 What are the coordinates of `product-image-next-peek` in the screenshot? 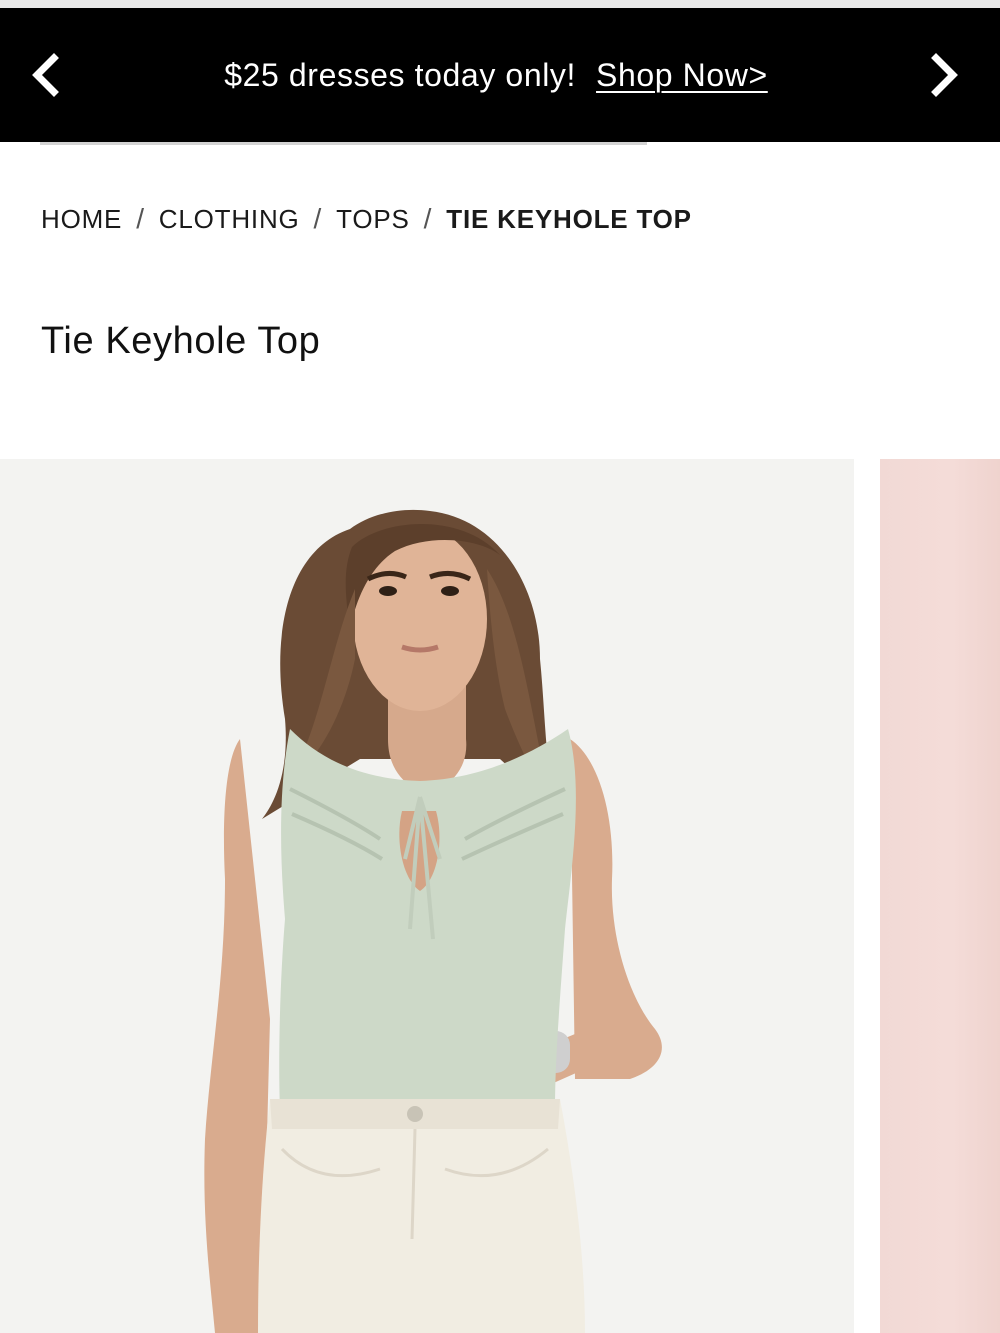 It's located at (940, 896).